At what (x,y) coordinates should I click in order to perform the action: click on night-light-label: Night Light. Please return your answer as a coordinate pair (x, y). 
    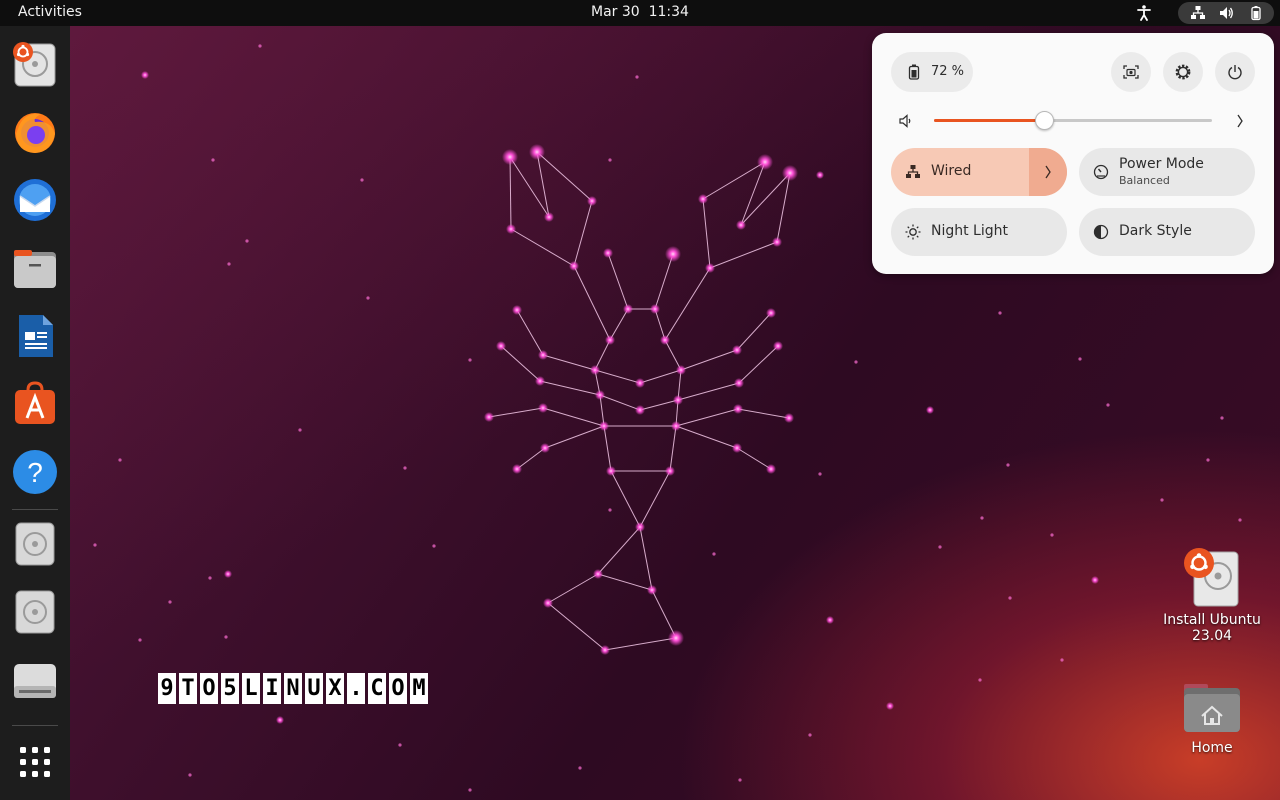
    Looking at the image, I should click on (969, 231).